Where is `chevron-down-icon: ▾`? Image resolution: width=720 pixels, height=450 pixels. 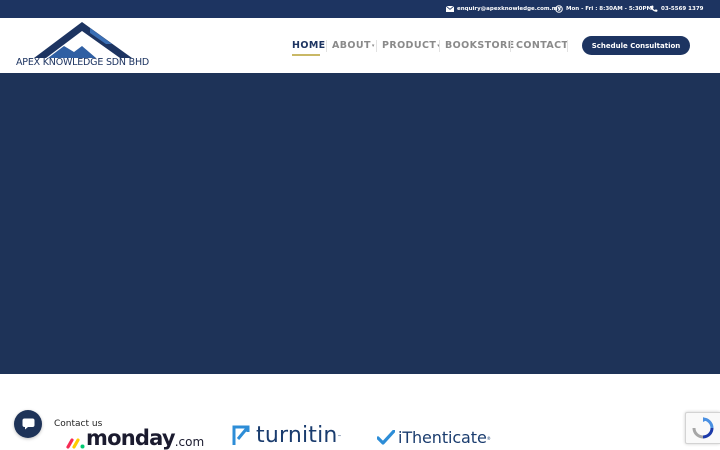
chevron-down-icon: ▾ is located at coordinates (373, 45).